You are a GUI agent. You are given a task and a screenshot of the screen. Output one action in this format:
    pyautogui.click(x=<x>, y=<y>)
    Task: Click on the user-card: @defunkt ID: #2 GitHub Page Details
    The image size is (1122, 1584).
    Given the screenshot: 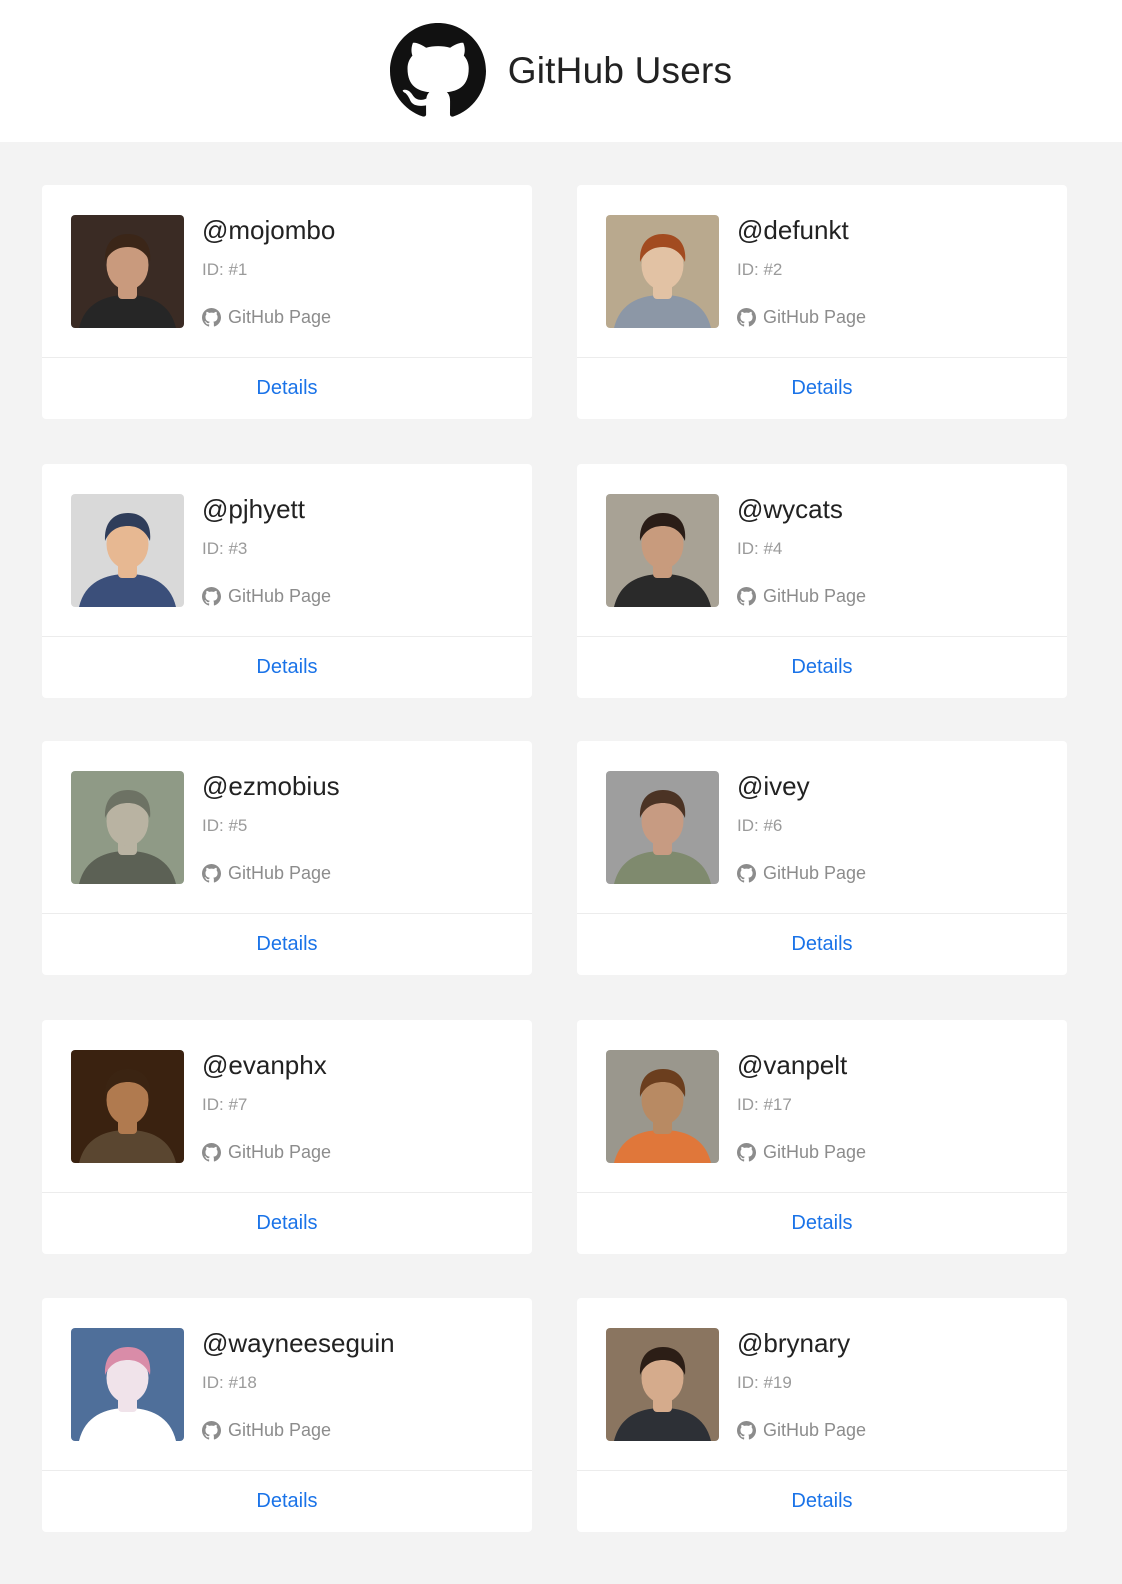 What is the action you would take?
    pyautogui.click(x=822, y=302)
    